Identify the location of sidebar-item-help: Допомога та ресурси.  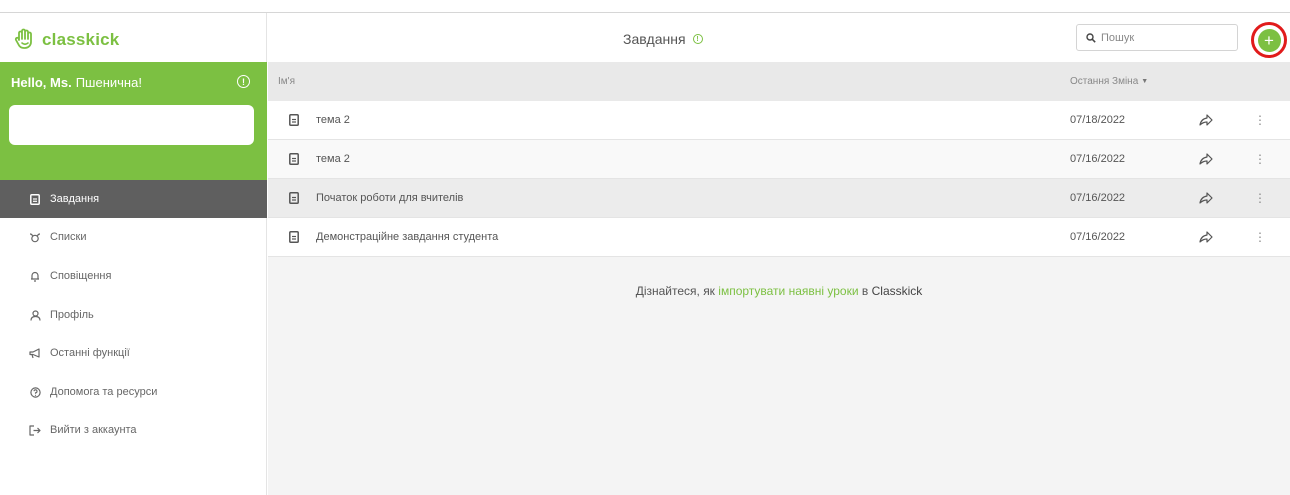
(133, 392).